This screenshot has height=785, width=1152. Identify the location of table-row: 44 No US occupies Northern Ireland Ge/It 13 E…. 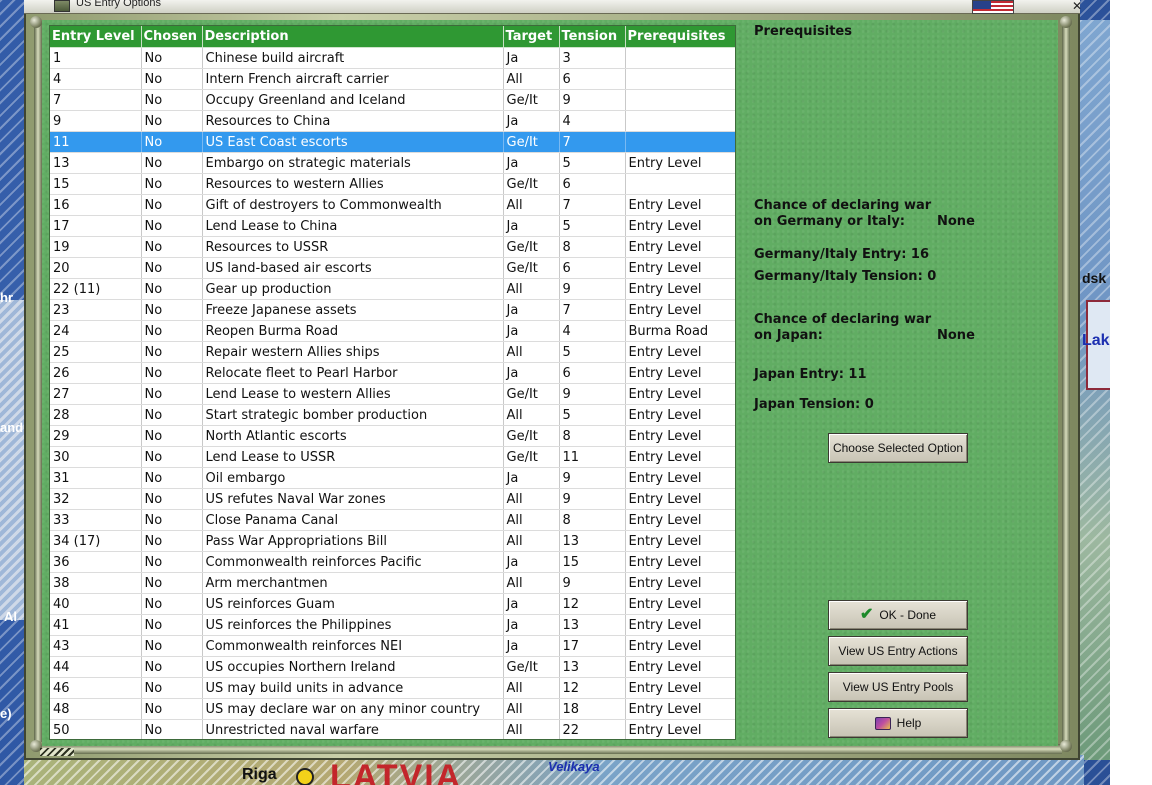
(392, 667).